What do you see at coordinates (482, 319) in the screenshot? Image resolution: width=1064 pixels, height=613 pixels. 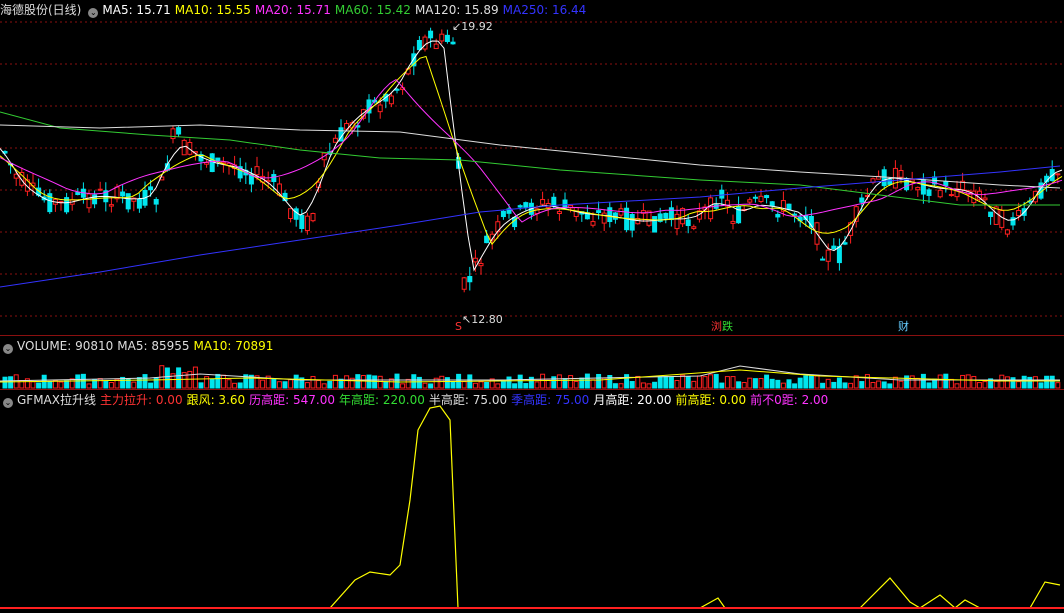 I see `low-price-label: ↖12.80` at bounding box center [482, 319].